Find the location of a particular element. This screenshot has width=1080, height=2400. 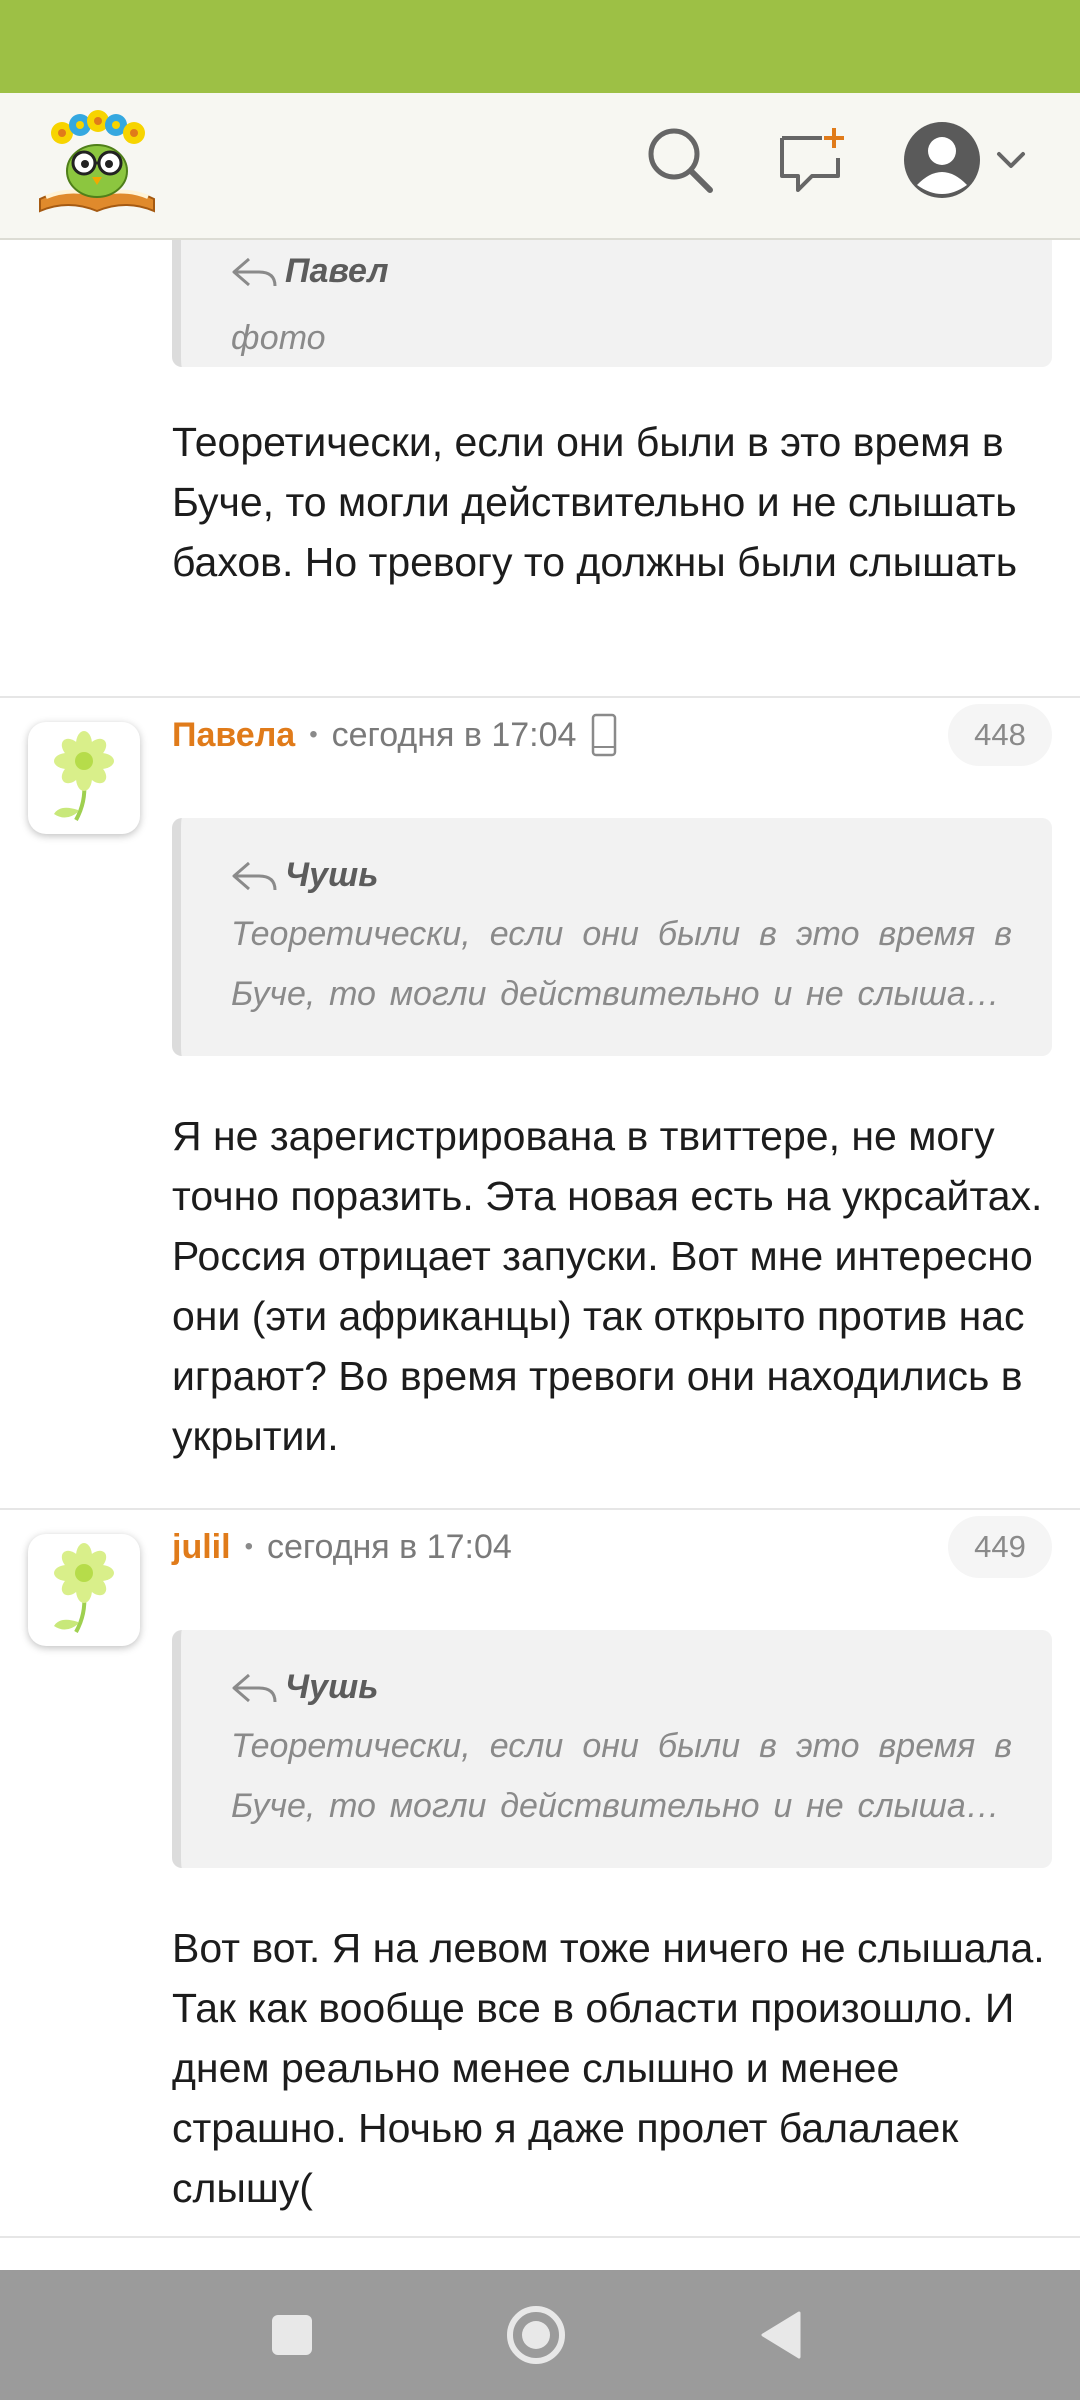

new-message-button is located at coordinates (812, 160).